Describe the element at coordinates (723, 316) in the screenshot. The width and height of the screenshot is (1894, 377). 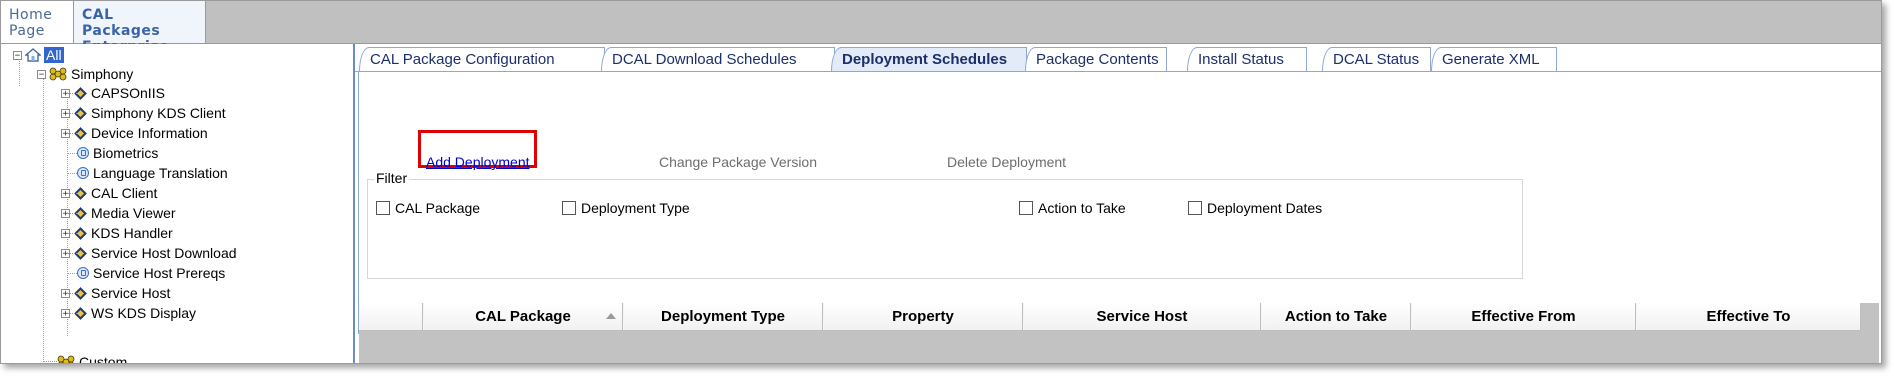
I see `column-header-deployment-type: Deployment Type` at that location.